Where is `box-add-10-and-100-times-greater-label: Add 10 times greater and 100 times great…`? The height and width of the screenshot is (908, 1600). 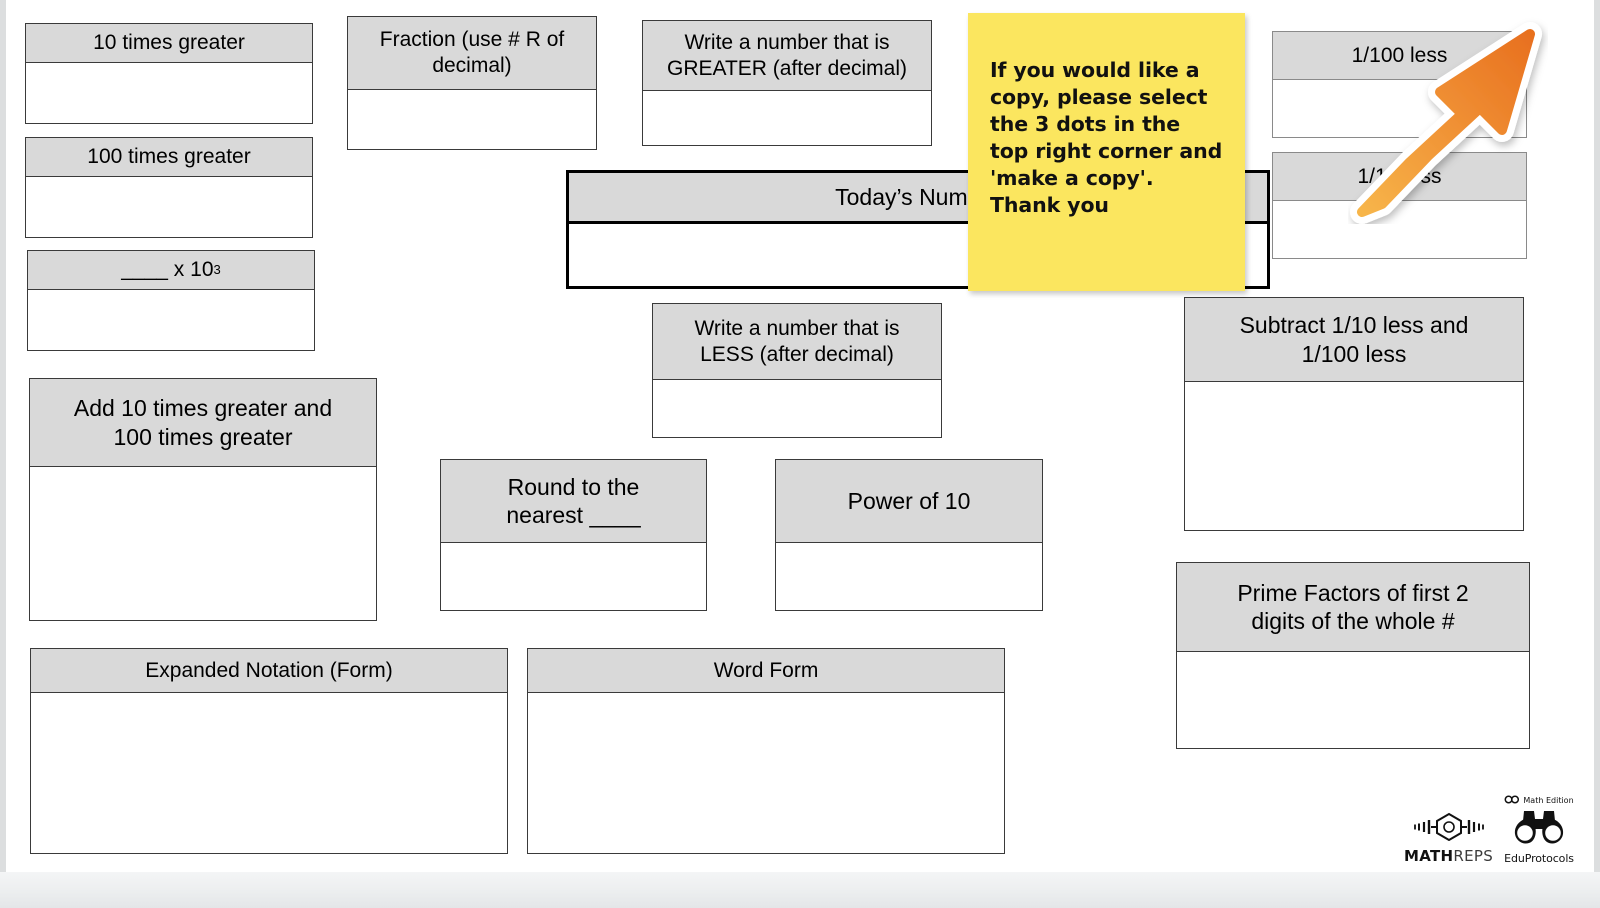 box-add-10-and-100-times-greater-label: Add 10 times greater and 100 times great… is located at coordinates (203, 423).